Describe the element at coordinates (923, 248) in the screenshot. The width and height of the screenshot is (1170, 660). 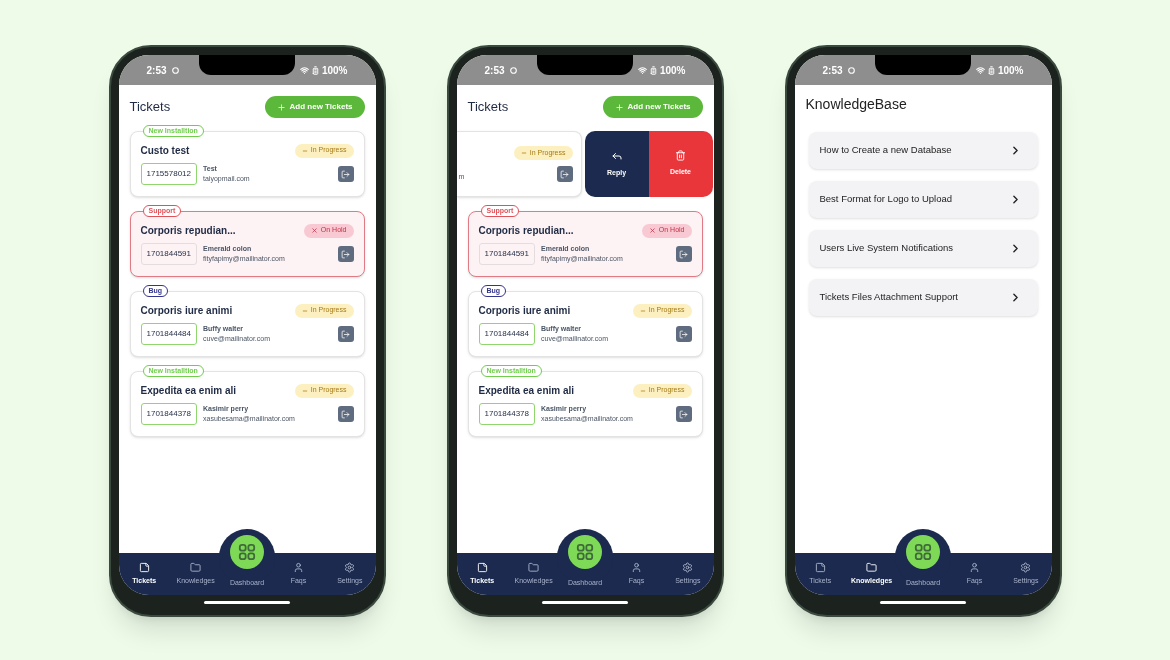
I see `article-item: Users Live System Notifications` at that location.